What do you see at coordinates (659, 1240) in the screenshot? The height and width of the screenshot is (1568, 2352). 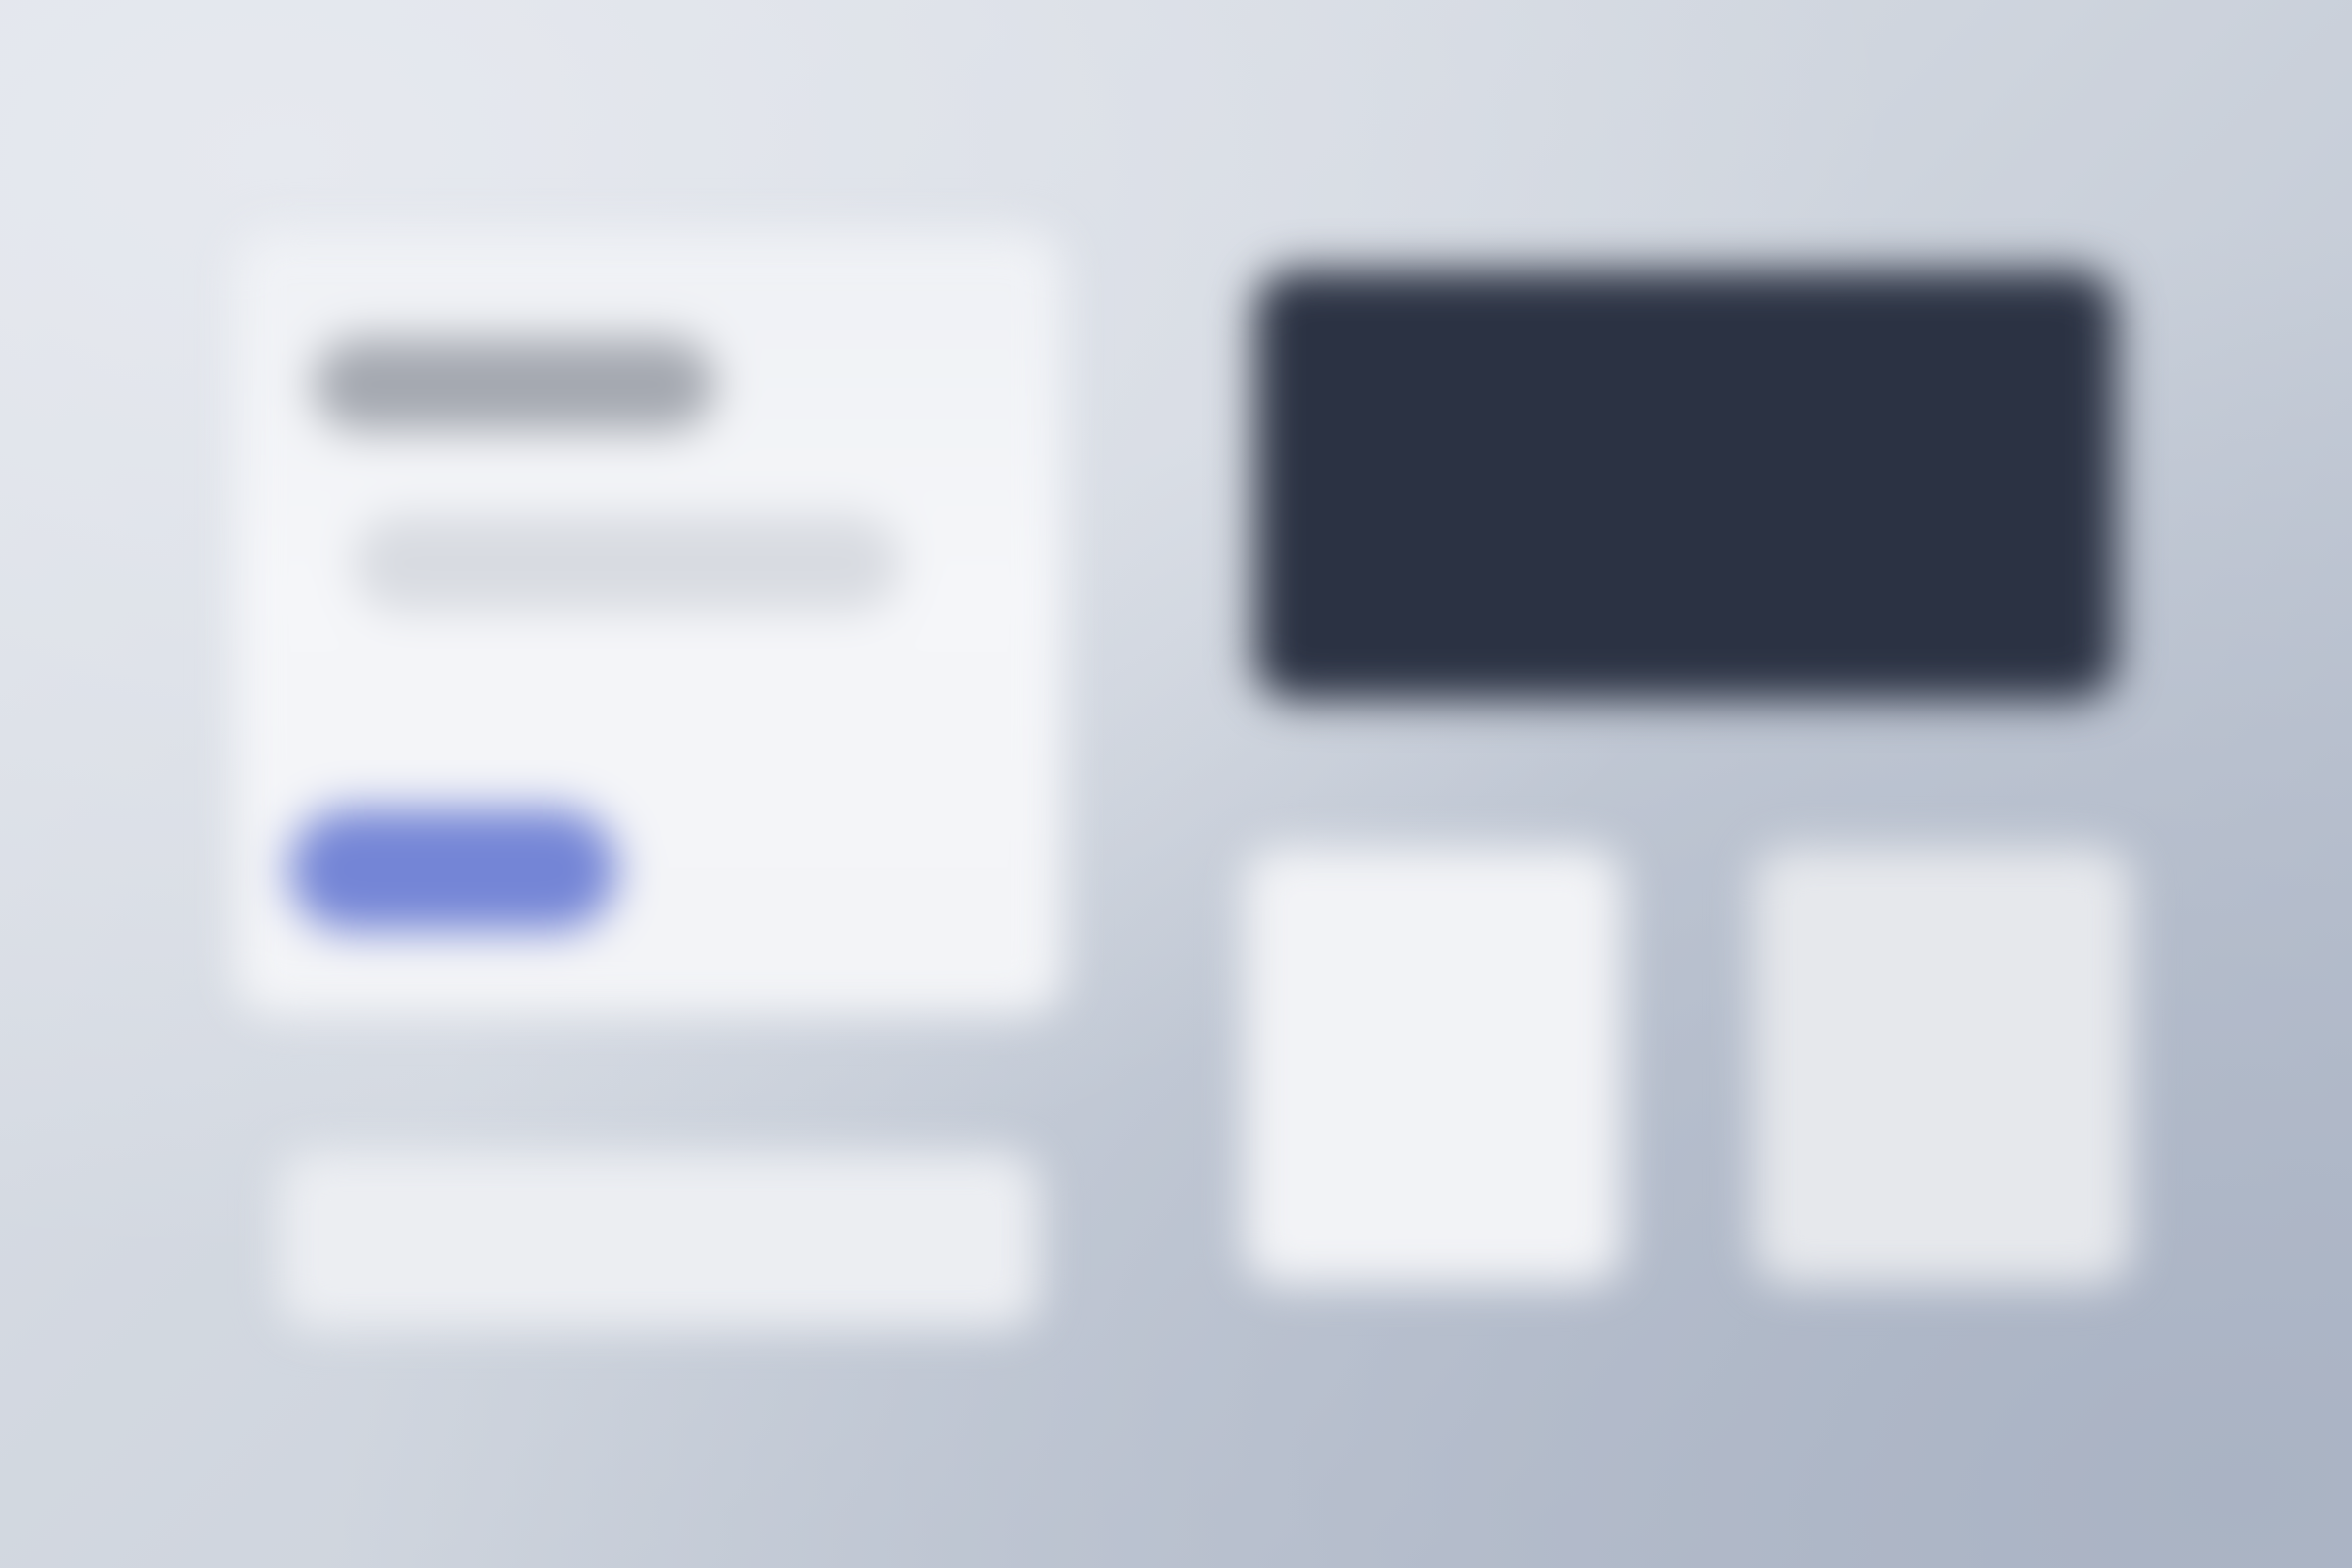 I see `bottom-content-panel` at bounding box center [659, 1240].